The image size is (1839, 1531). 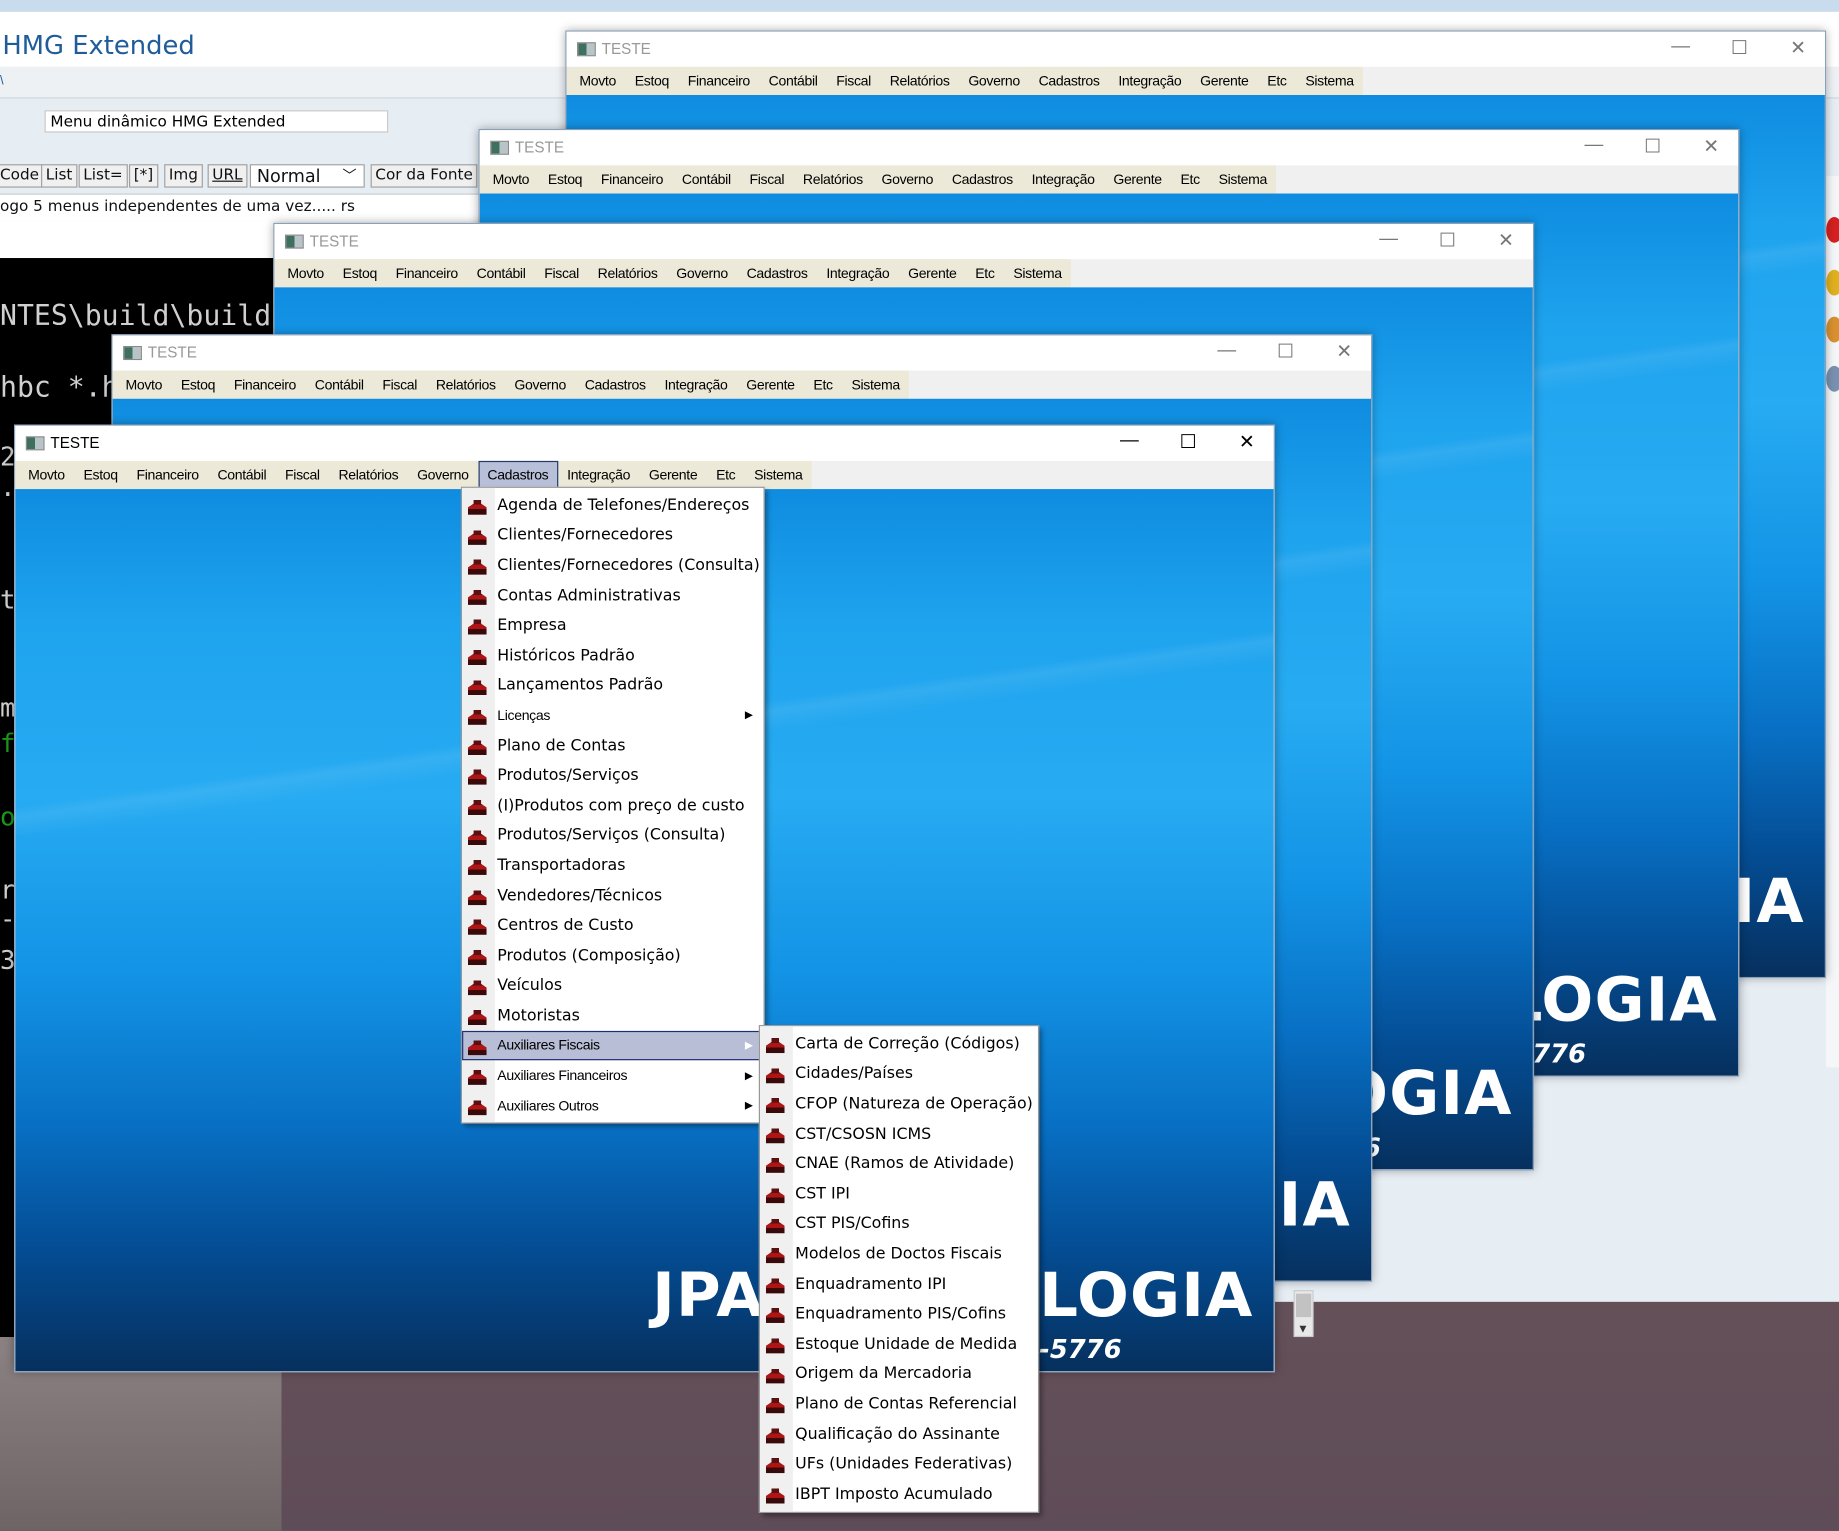 What do you see at coordinates (613, 1045) in the screenshot?
I see `menu-item: Auxiliares Fiscais ▶` at bounding box center [613, 1045].